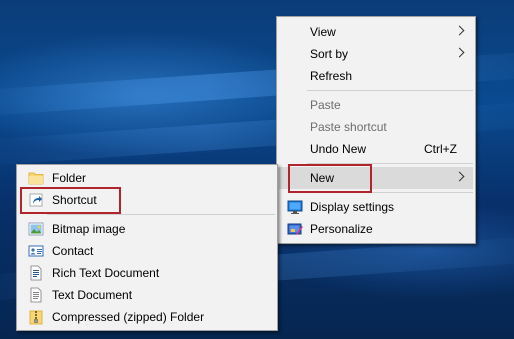  I want to click on submenu-item-label: Bitmap image, so click(89, 229).